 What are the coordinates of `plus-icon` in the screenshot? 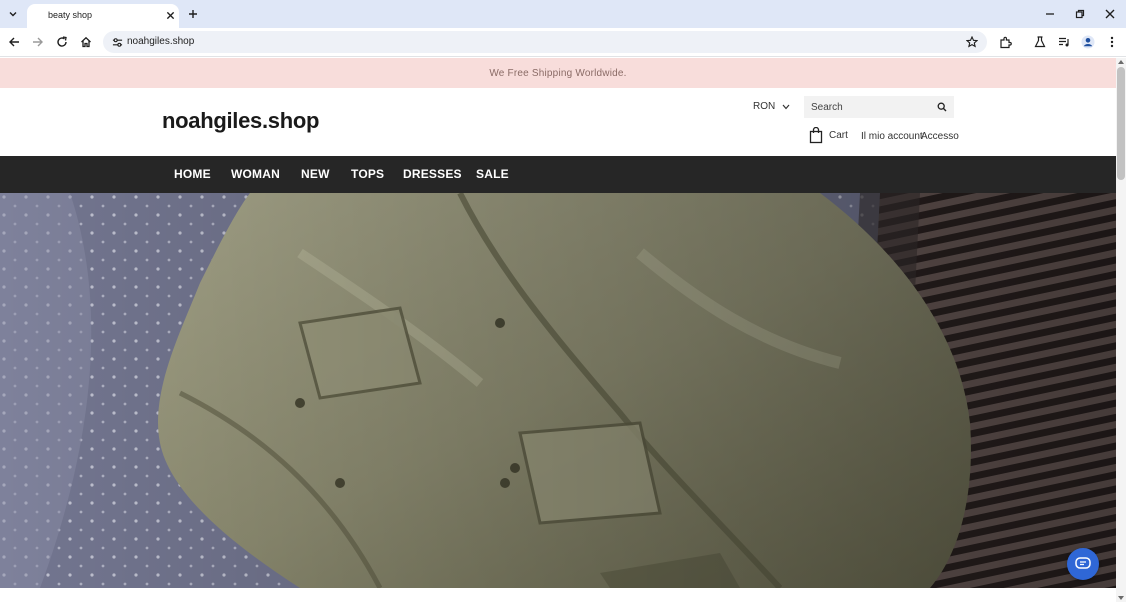 It's located at (193, 14).